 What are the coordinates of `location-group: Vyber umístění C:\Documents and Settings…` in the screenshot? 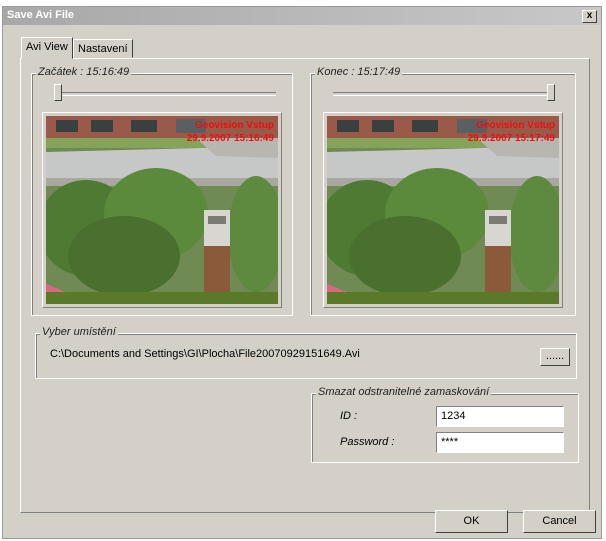 It's located at (306, 352).